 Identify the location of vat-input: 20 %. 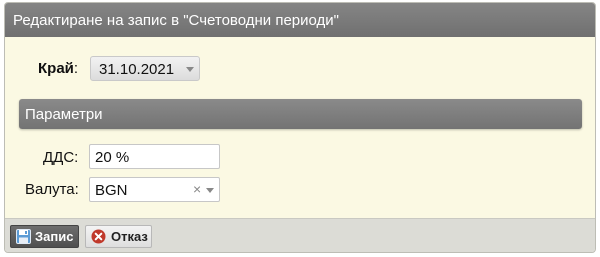
(154, 156).